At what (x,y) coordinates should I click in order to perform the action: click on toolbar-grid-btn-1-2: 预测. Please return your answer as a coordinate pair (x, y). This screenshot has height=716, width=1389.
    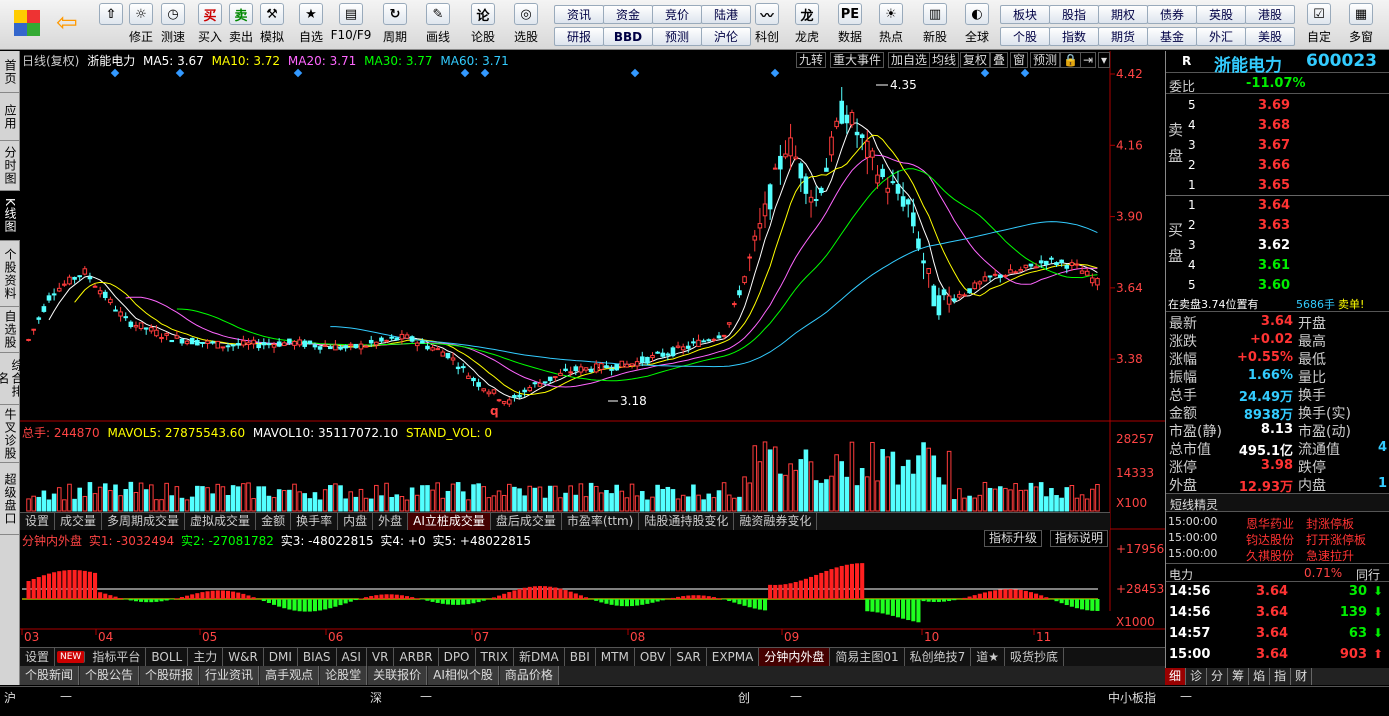
    Looking at the image, I should click on (677, 36).